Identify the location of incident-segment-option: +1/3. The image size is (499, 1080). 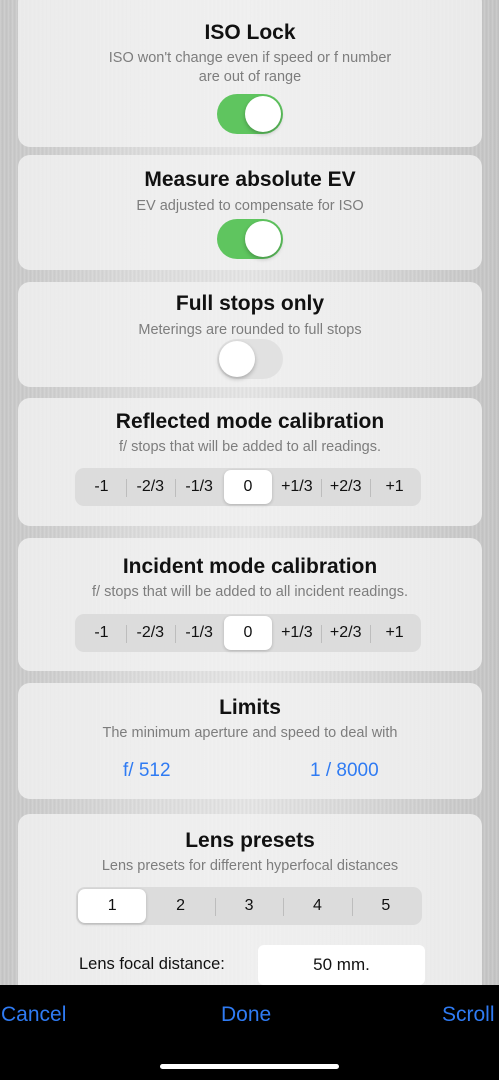
(296, 633).